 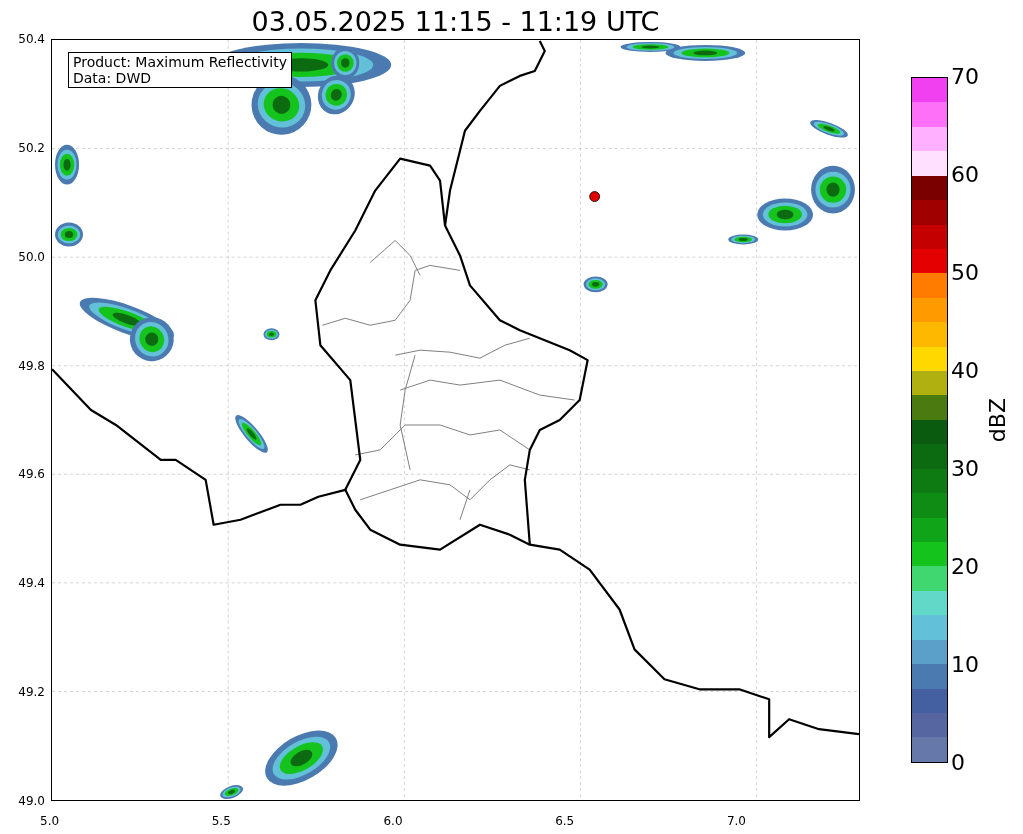 What do you see at coordinates (998, 420) in the screenshot?
I see `colorbar-label: dBZ` at bounding box center [998, 420].